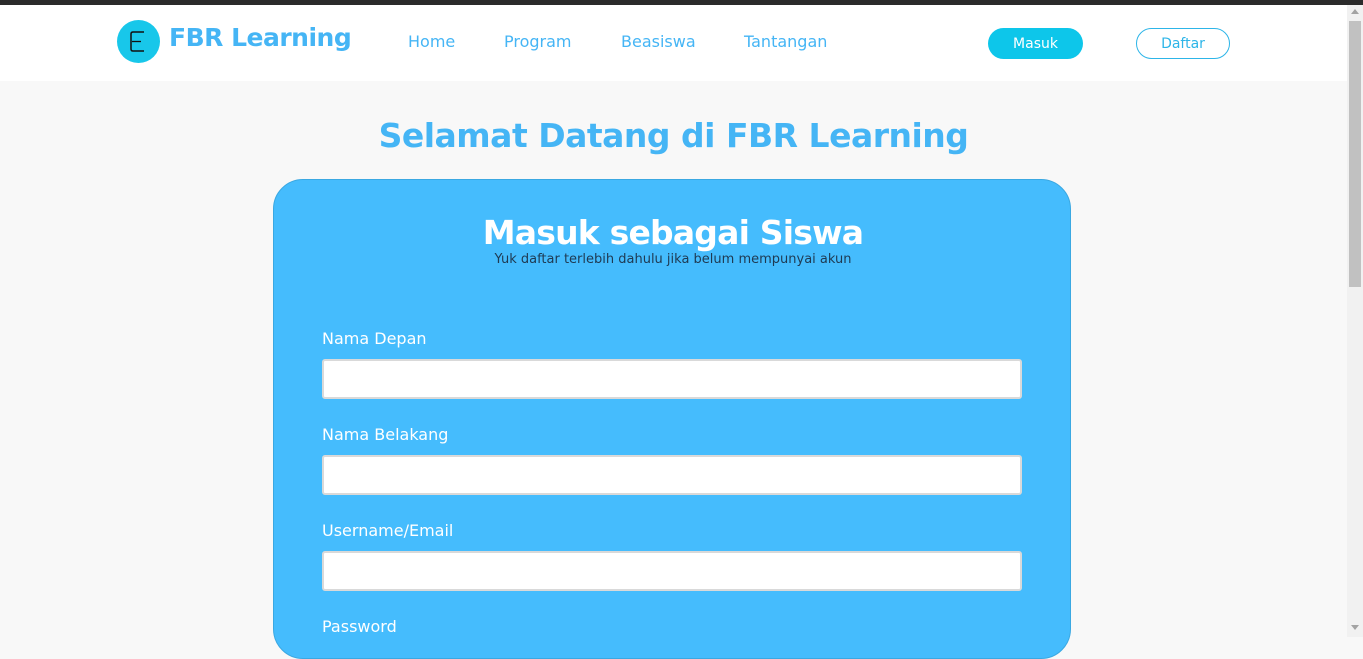 The image size is (1363, 659). Describe the element at coordinates (673, 232) in the screenshot. I see `form-title: Masuk sebagai Siswa` at that location.